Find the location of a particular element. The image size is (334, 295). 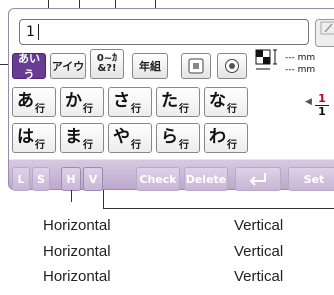

horizontal-label-2: Horizontal is located at coordinates (77, 251).